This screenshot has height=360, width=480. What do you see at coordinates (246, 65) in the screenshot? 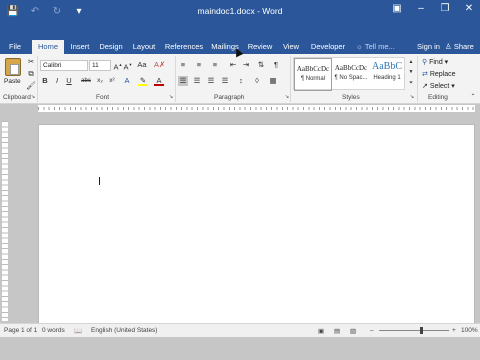
I see `increase-indent-icon: ⇥` at bounding box center [246, 65].